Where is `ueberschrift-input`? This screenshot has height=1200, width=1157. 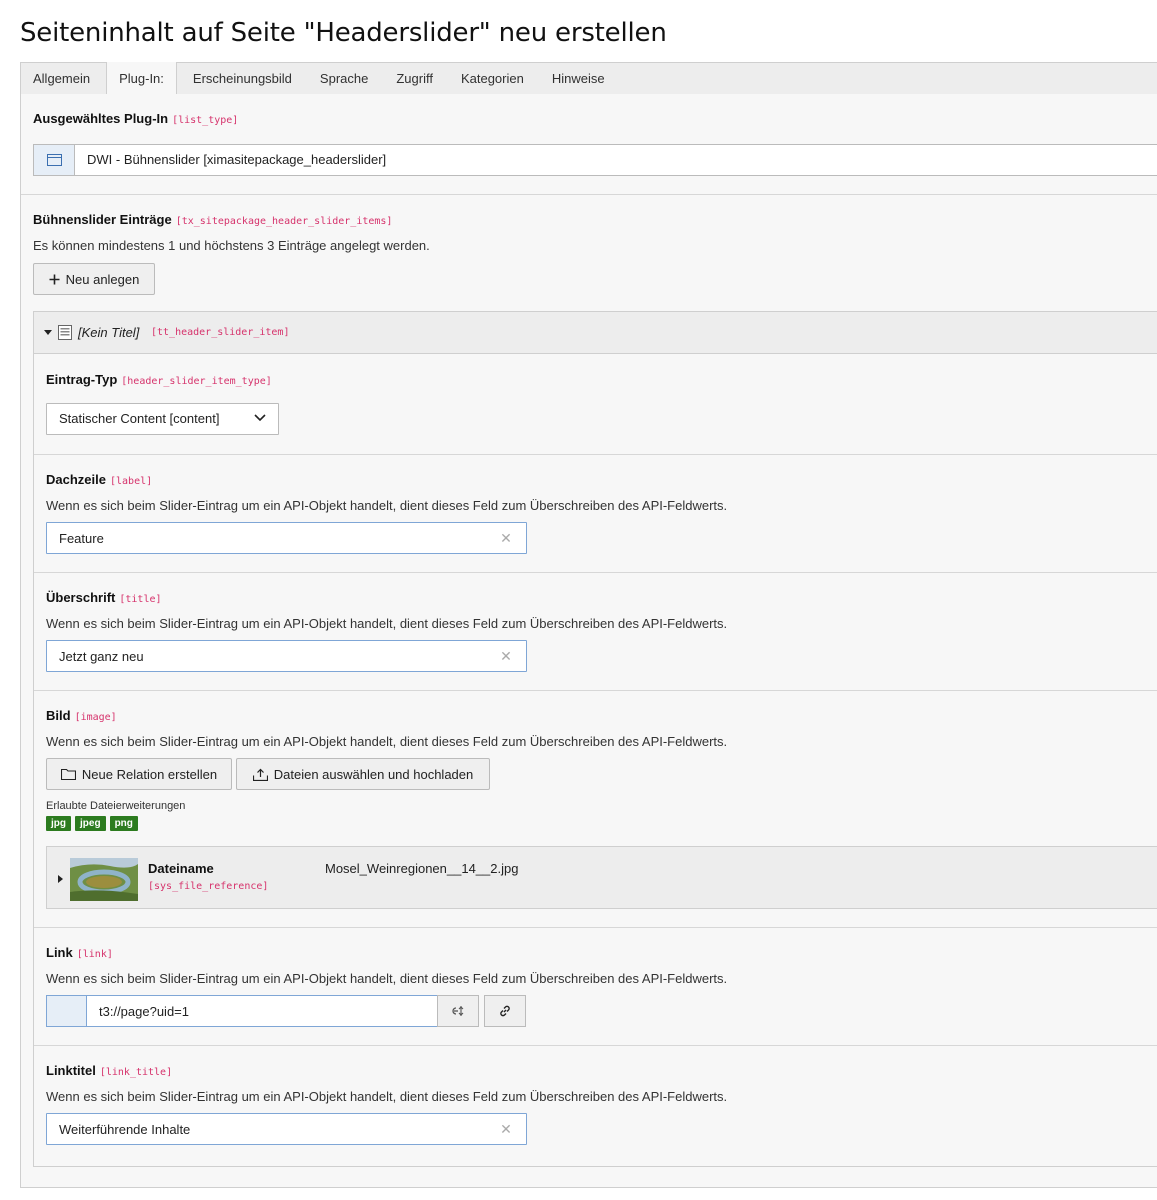 ueberschrift-input is located at coordinates (267, 656).